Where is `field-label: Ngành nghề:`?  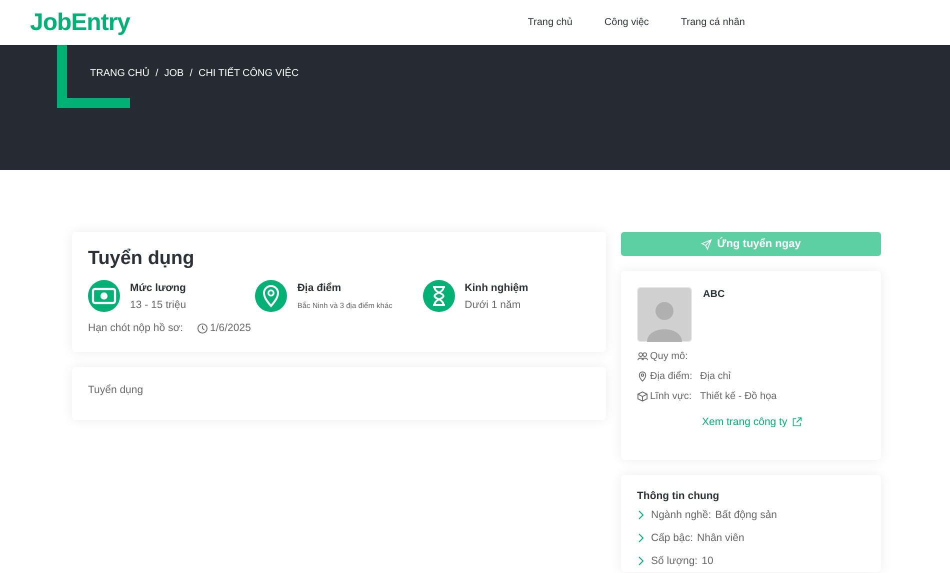 field-label: Ngành nghề: is located at coordinates (681, 514).